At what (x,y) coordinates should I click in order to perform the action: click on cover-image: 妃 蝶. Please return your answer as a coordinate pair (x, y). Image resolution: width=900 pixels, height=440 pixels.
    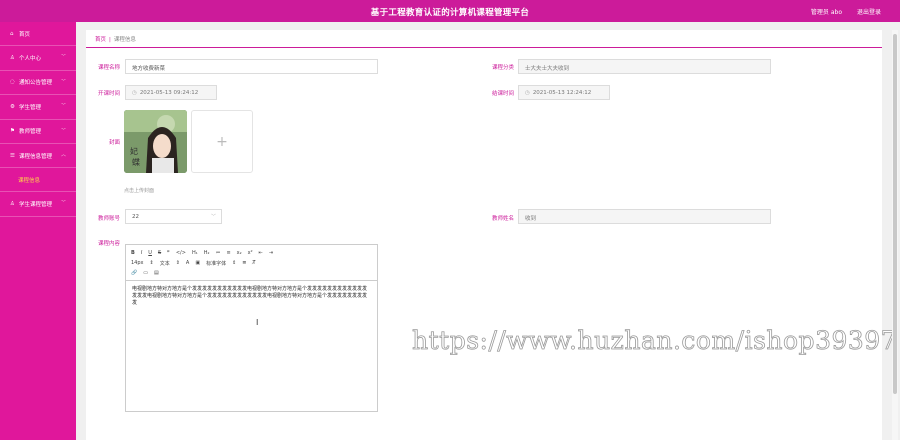
    Looking at the image, I should click on (155, 141).